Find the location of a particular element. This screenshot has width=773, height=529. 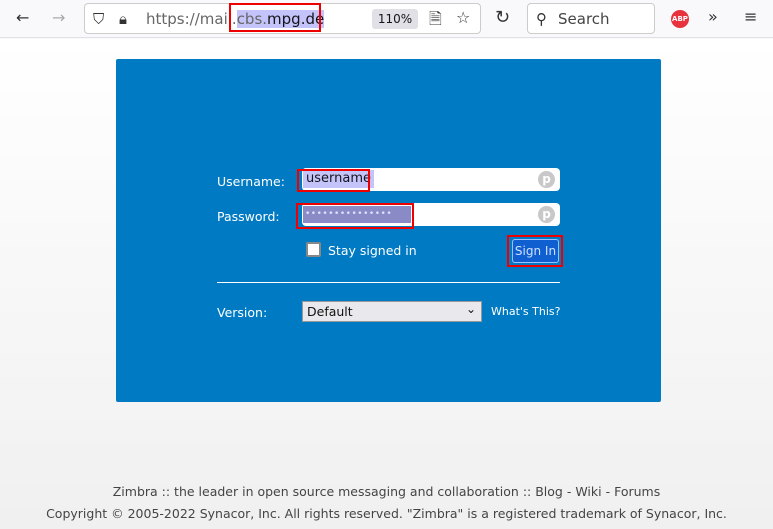

divider is located at coordinates (388, 282).